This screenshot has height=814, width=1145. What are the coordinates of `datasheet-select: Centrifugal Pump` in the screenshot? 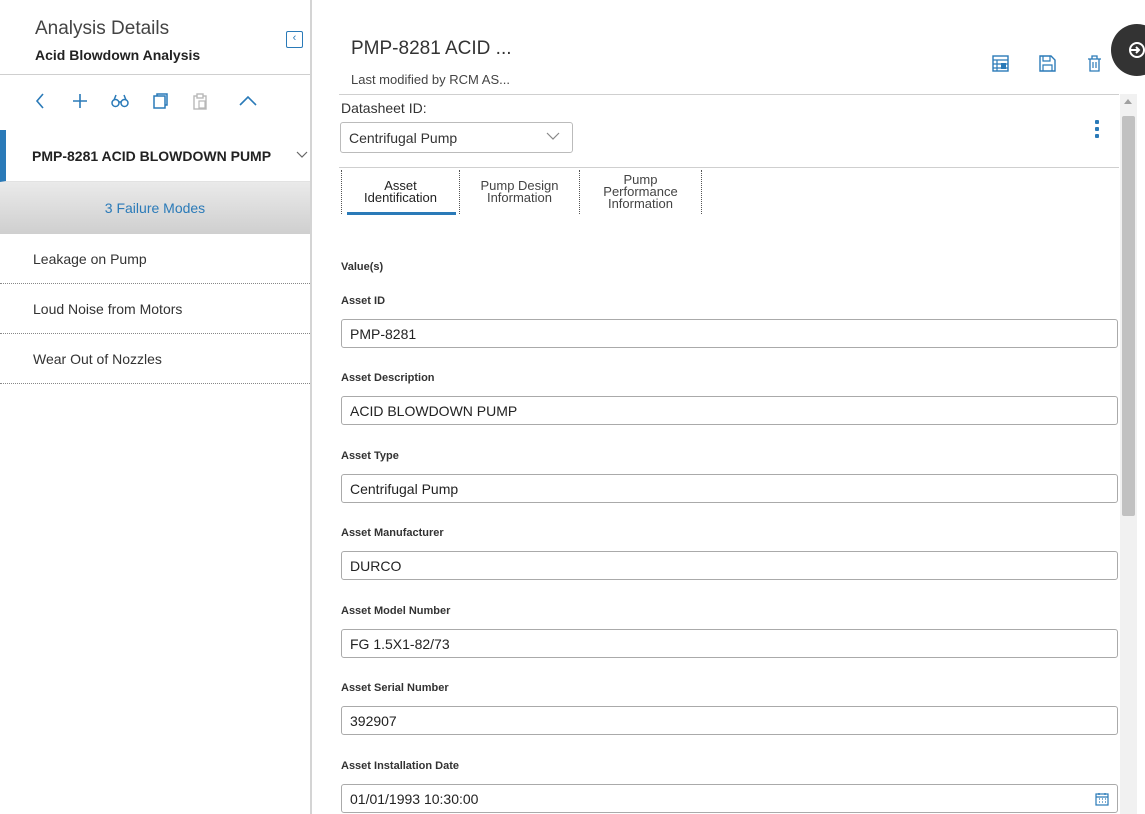 It's located at (456, 137).